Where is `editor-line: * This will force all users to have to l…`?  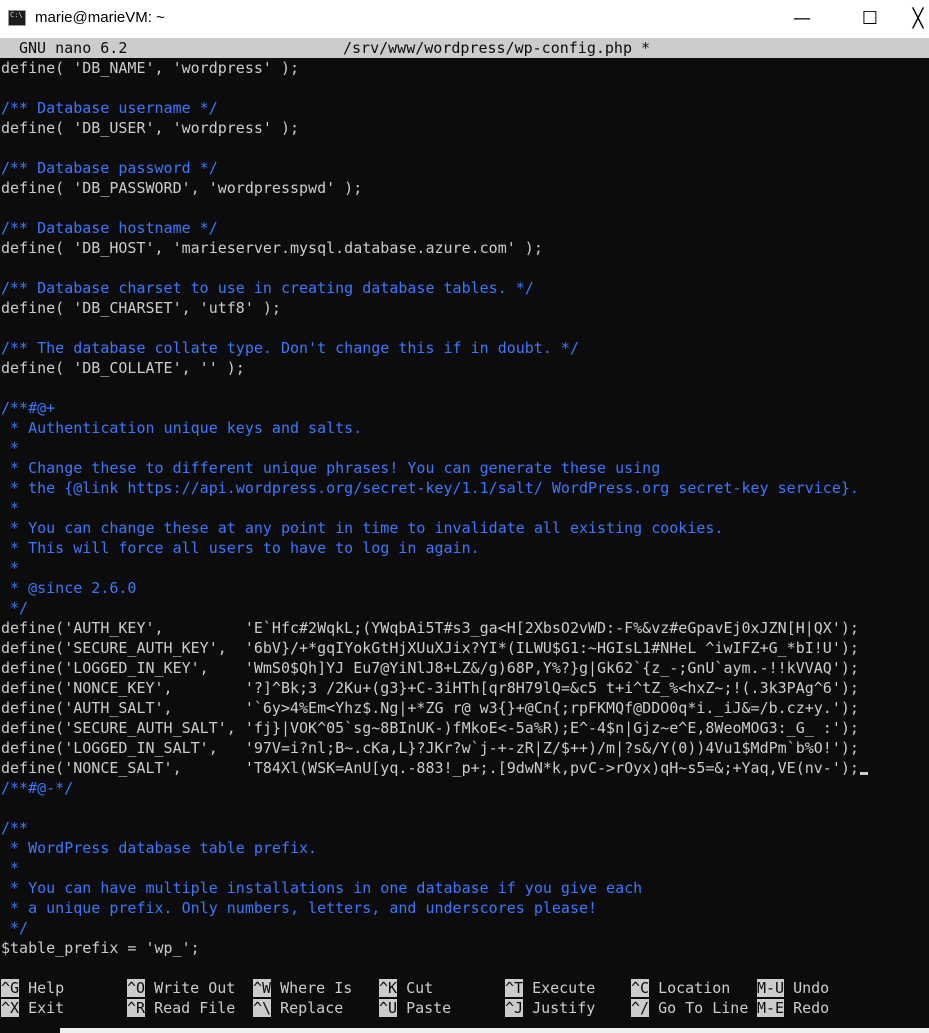
editor-line: * This will force all users to have to l… is located at coordinates (240, 548).